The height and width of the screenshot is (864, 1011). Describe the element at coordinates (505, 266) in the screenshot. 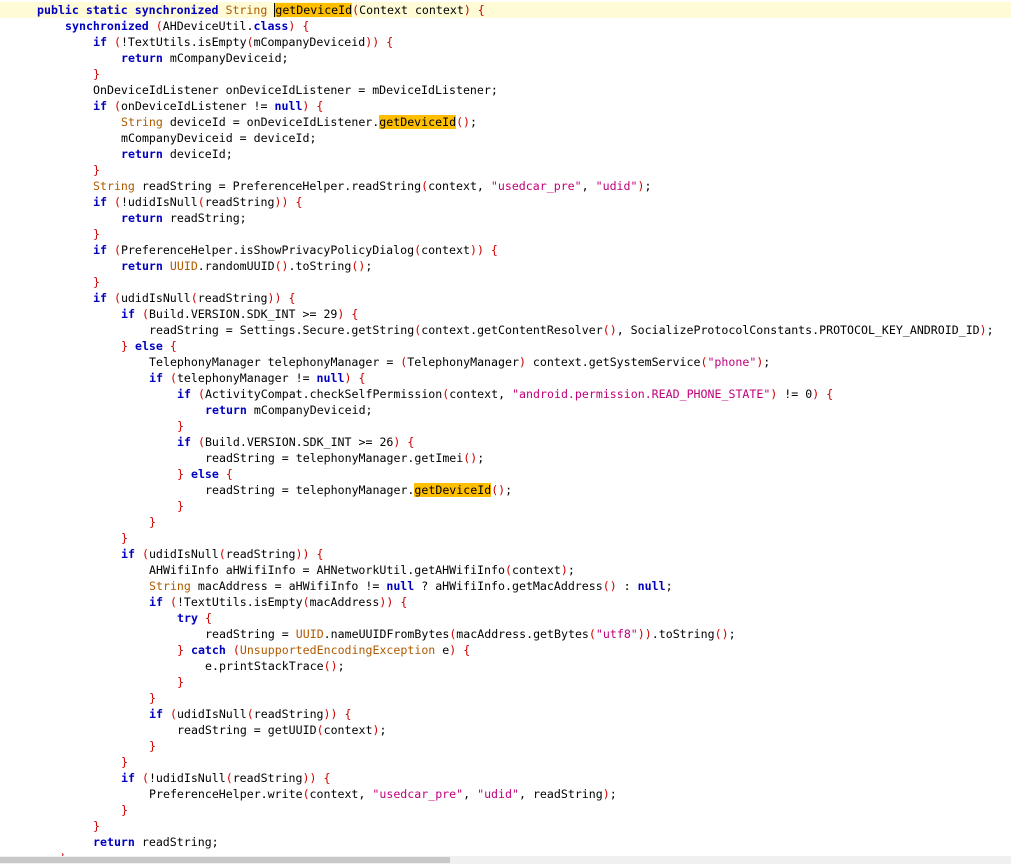

I see `code-line: return UUID.randomUUID().toString();` at that location.